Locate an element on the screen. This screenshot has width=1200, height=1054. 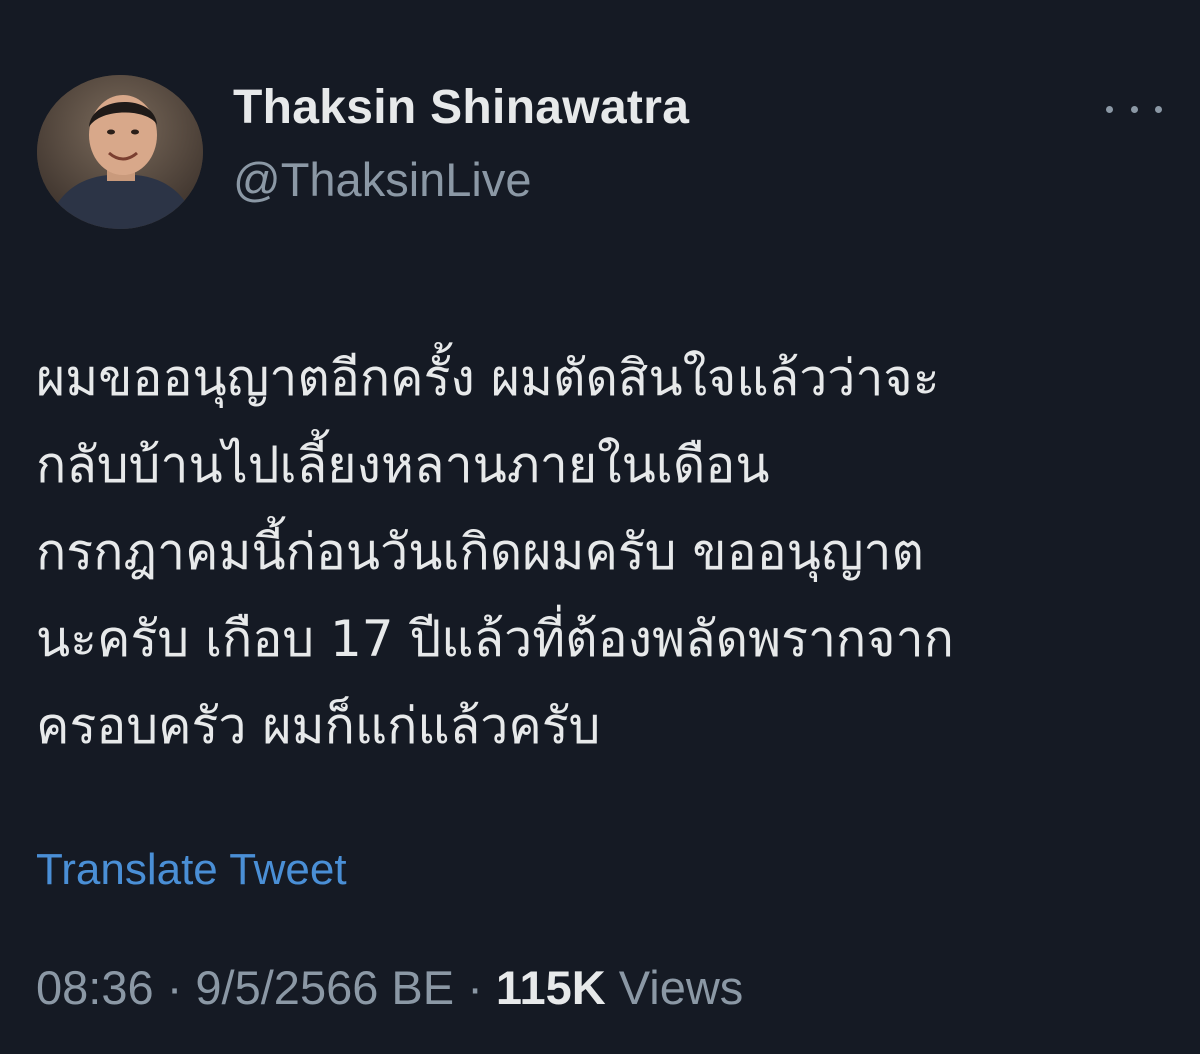
avatar is located at coordinates (120, 152).